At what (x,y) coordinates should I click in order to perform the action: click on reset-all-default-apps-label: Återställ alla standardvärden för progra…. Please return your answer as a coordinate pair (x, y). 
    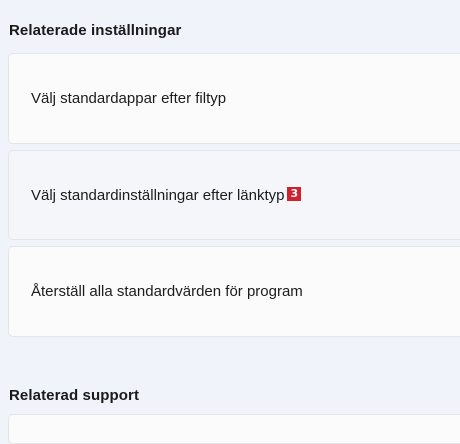
    Looking at the image, I should click on (167, 291).